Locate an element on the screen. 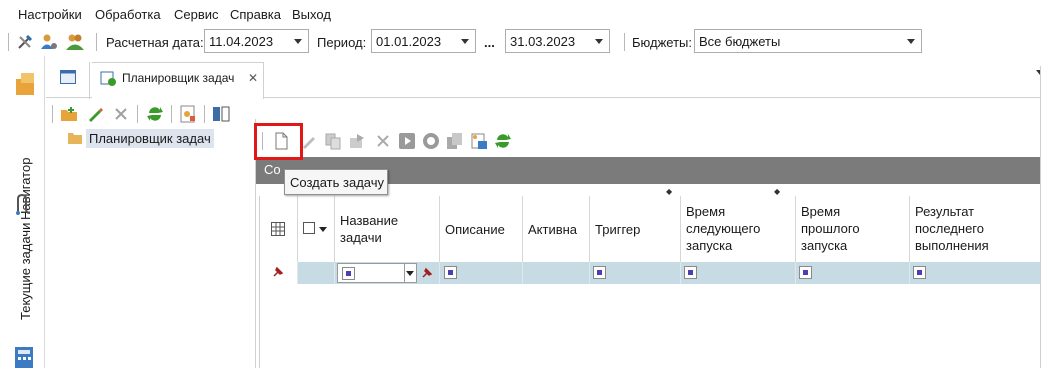 This screenshot has height=369, width=1051. tree-panel: Планировщик задач is located at coordinates (150, 249).